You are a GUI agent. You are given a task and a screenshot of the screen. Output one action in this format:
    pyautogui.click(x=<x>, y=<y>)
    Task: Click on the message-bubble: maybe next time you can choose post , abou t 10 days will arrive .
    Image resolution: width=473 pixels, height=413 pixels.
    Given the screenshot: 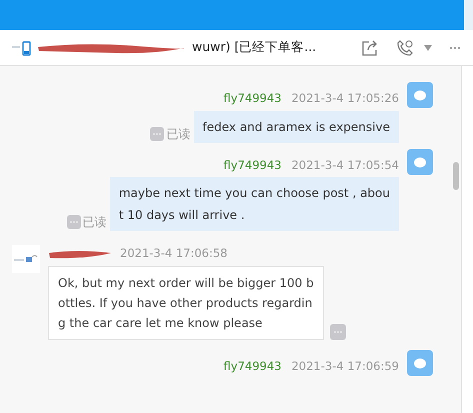 What is the action you would take?
    pyautogui.click(x=254, y=204)
    